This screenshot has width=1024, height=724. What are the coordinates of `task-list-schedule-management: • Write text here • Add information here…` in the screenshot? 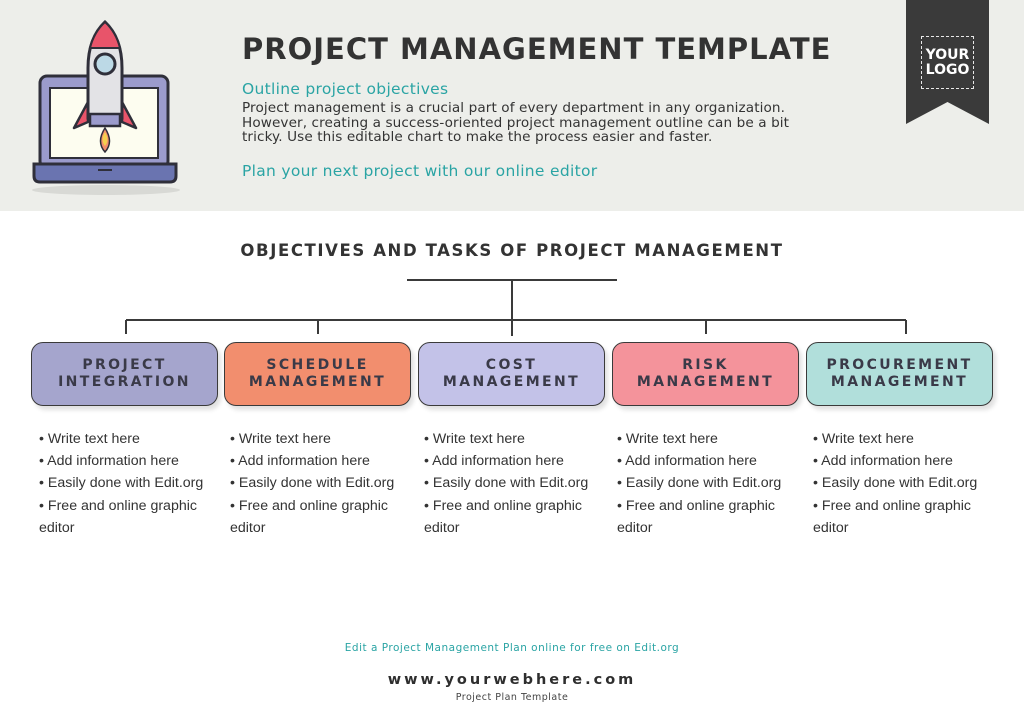 It's located at (322, 483).